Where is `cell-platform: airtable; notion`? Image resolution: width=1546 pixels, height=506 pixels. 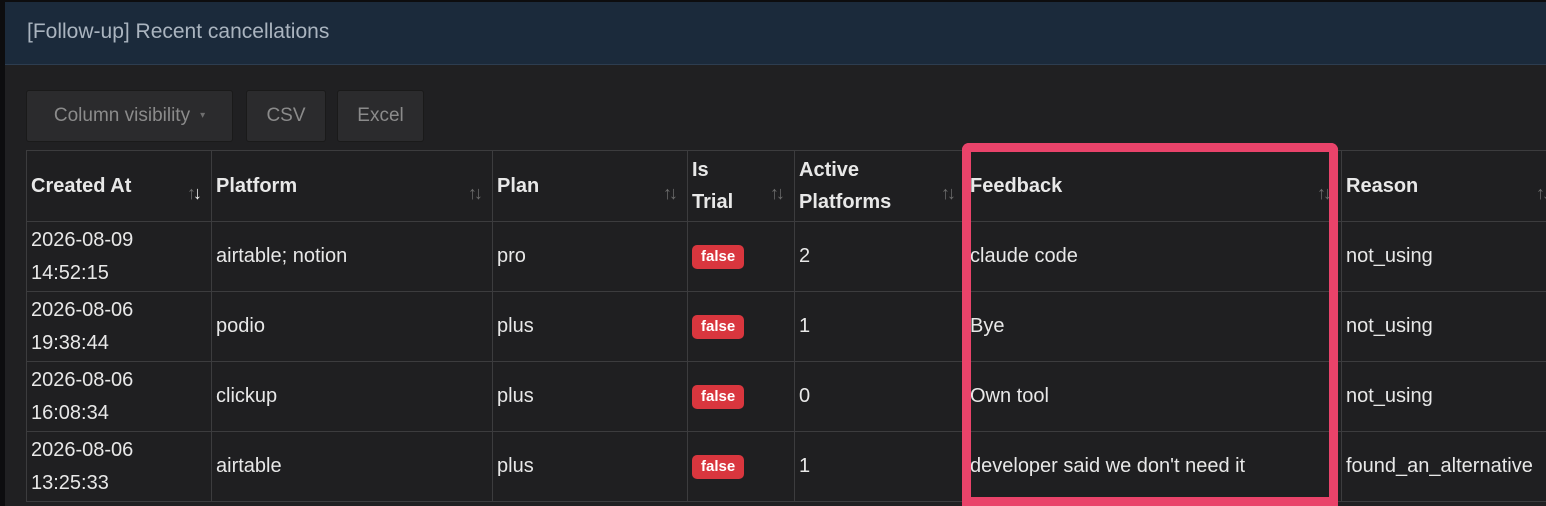
cell-platform: airtable; notion is located at coordinates (352, 256).